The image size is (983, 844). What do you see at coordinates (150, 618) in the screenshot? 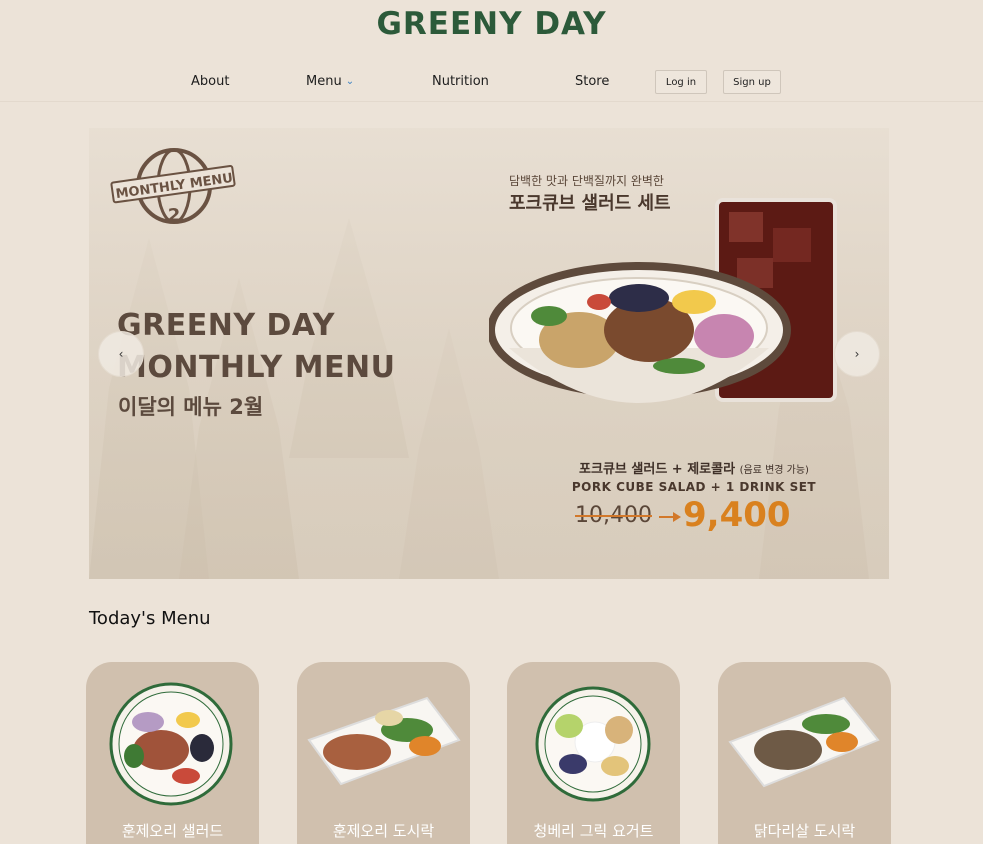
I see `section-title: Today's Menu` at bounding box center [150, 618].